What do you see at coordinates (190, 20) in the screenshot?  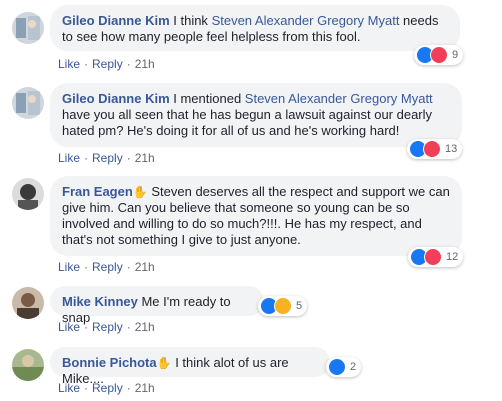 I see `comment-text: I think` at bounding box center [190, 20].